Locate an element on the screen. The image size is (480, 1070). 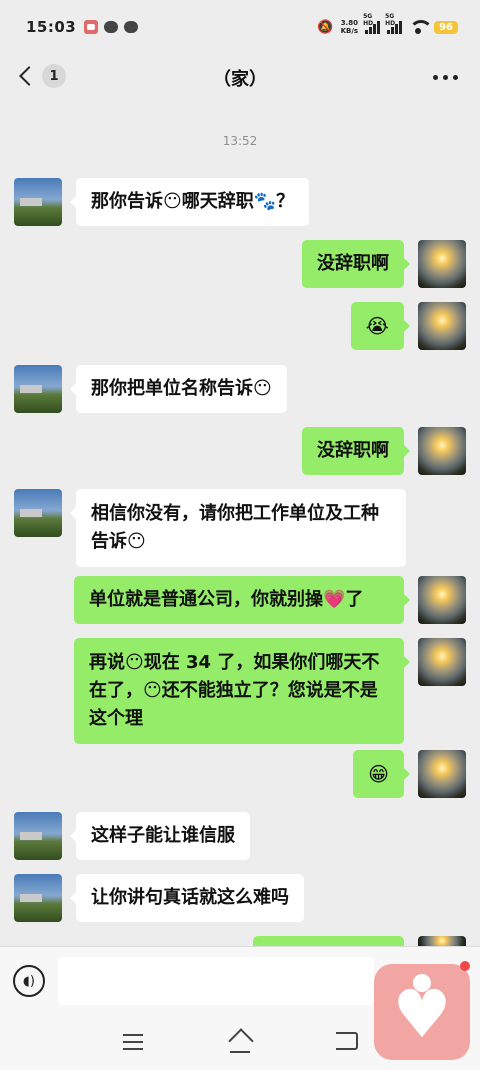
voice-input-button: ◖) is located at coordinates (29, 981).